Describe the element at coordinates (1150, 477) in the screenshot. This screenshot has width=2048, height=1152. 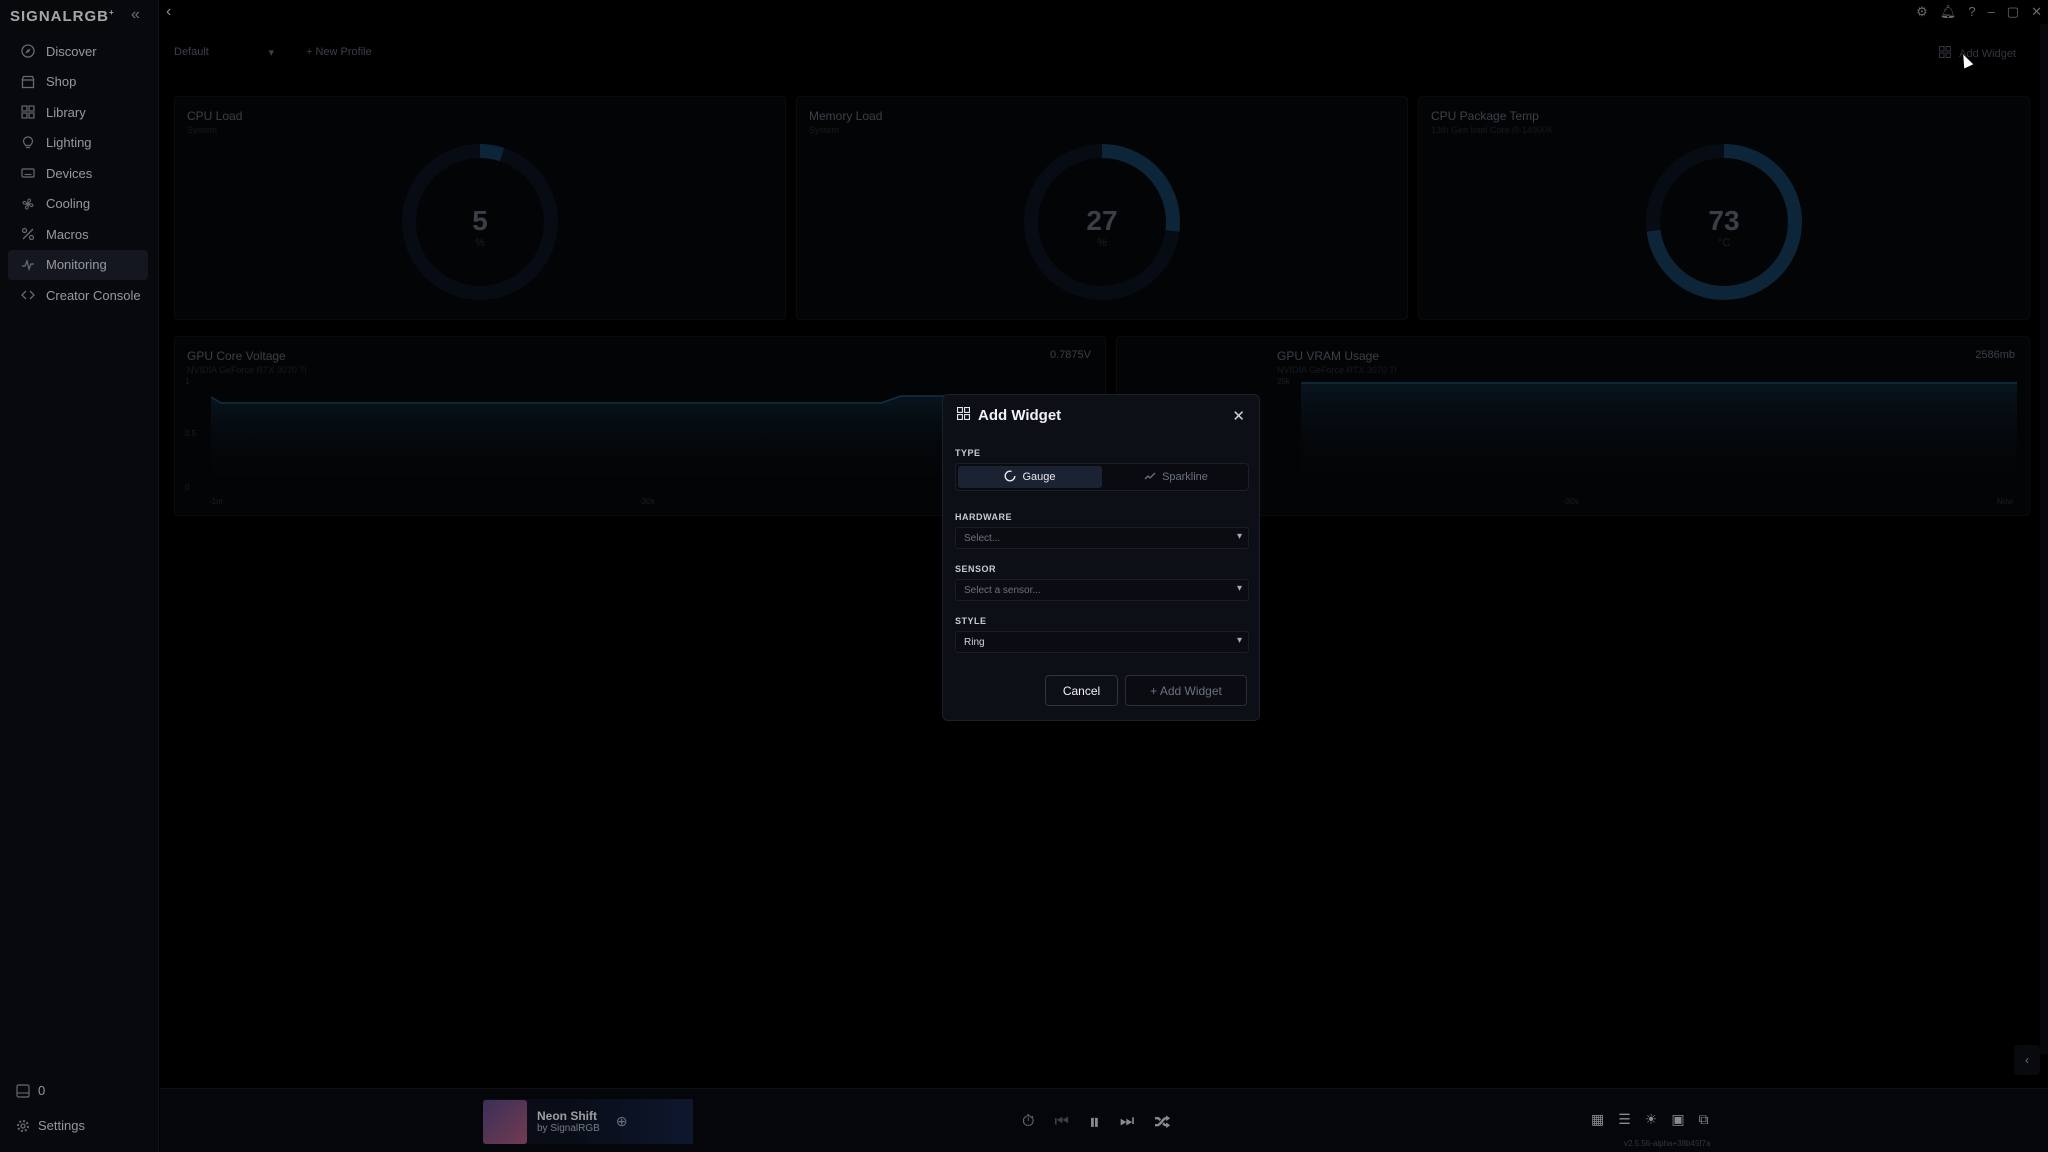
I see `sparkline-icon` at that location.